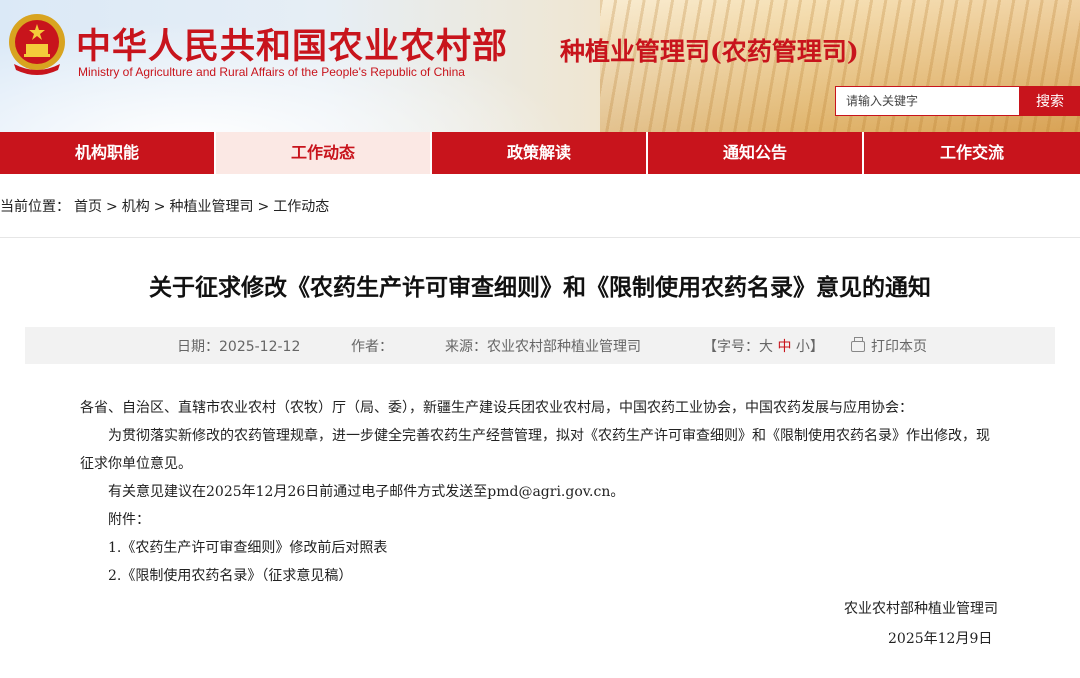 This screenshot has height=678, width=1080. What do you see at coordinates (540, 288) in the screenshot?
I see `article-title: 关于征求修改《农药生产许可审查细则》和《限制使用农药名录》意见的通知` at bounding box center [540, 288].